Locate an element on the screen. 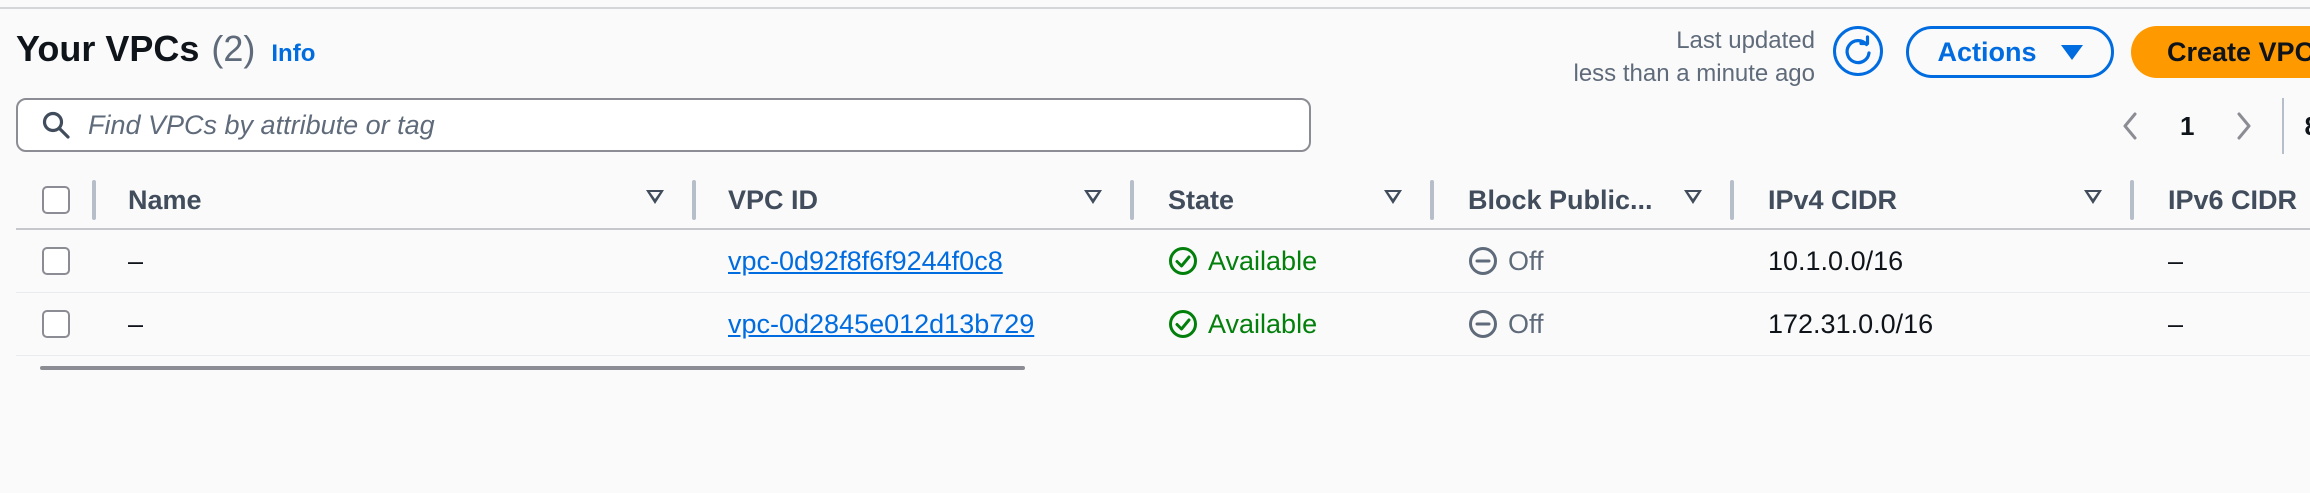  select-all-cell is located at coordinates (56, 200).